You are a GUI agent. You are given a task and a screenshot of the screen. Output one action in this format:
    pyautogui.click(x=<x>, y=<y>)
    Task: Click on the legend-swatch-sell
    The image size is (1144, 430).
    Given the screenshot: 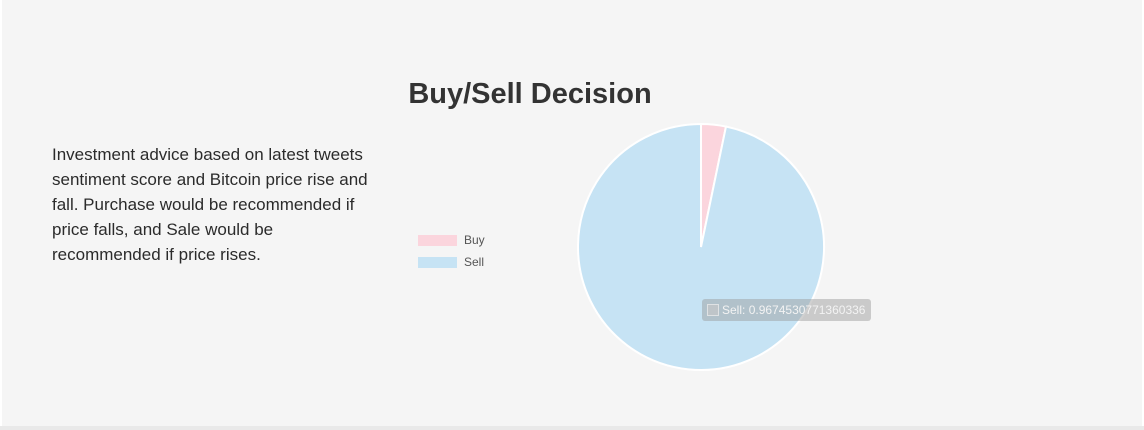 What is the action you would take?
    pyautogui.click(x=437, y=262)
    